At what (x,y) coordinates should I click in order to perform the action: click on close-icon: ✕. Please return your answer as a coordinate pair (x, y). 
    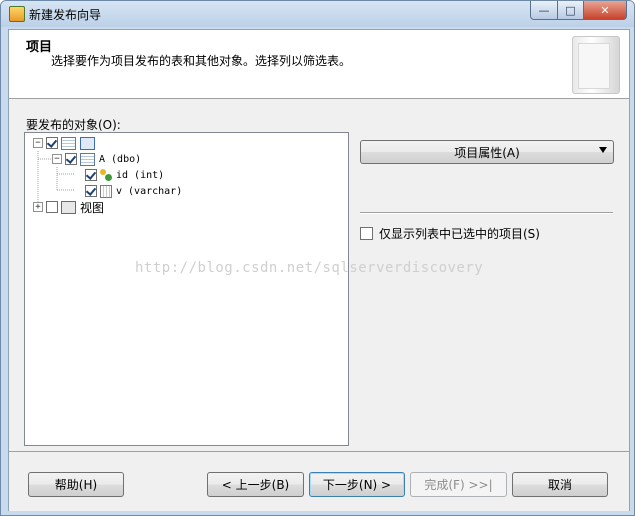
    Looking at the image, I should click on (605, 10).